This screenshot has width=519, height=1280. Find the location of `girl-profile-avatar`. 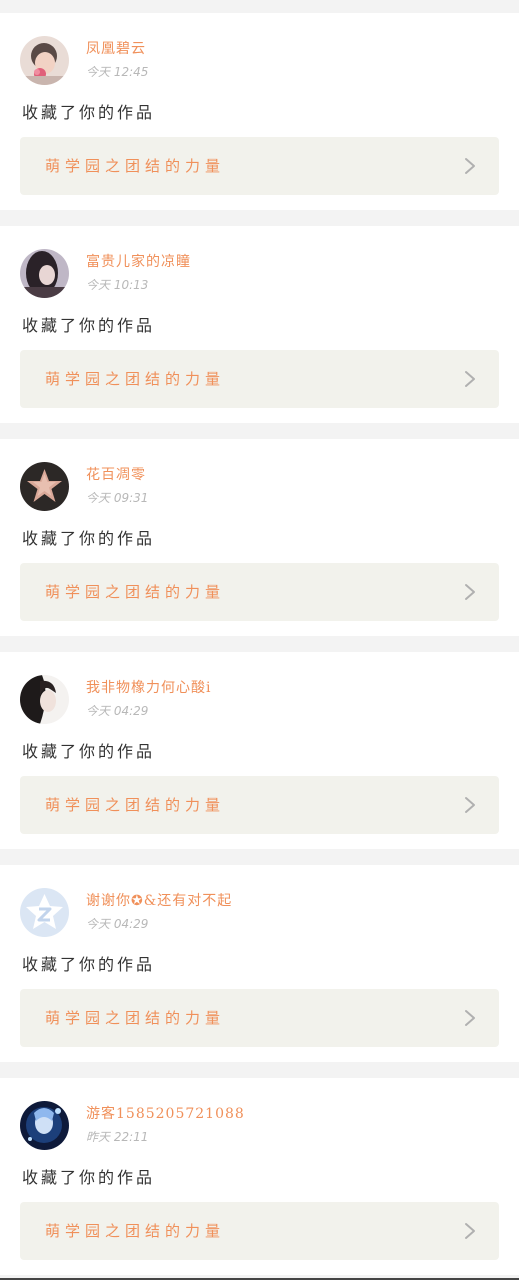

girl-profile-avatar is located at coordinates (44, 699).